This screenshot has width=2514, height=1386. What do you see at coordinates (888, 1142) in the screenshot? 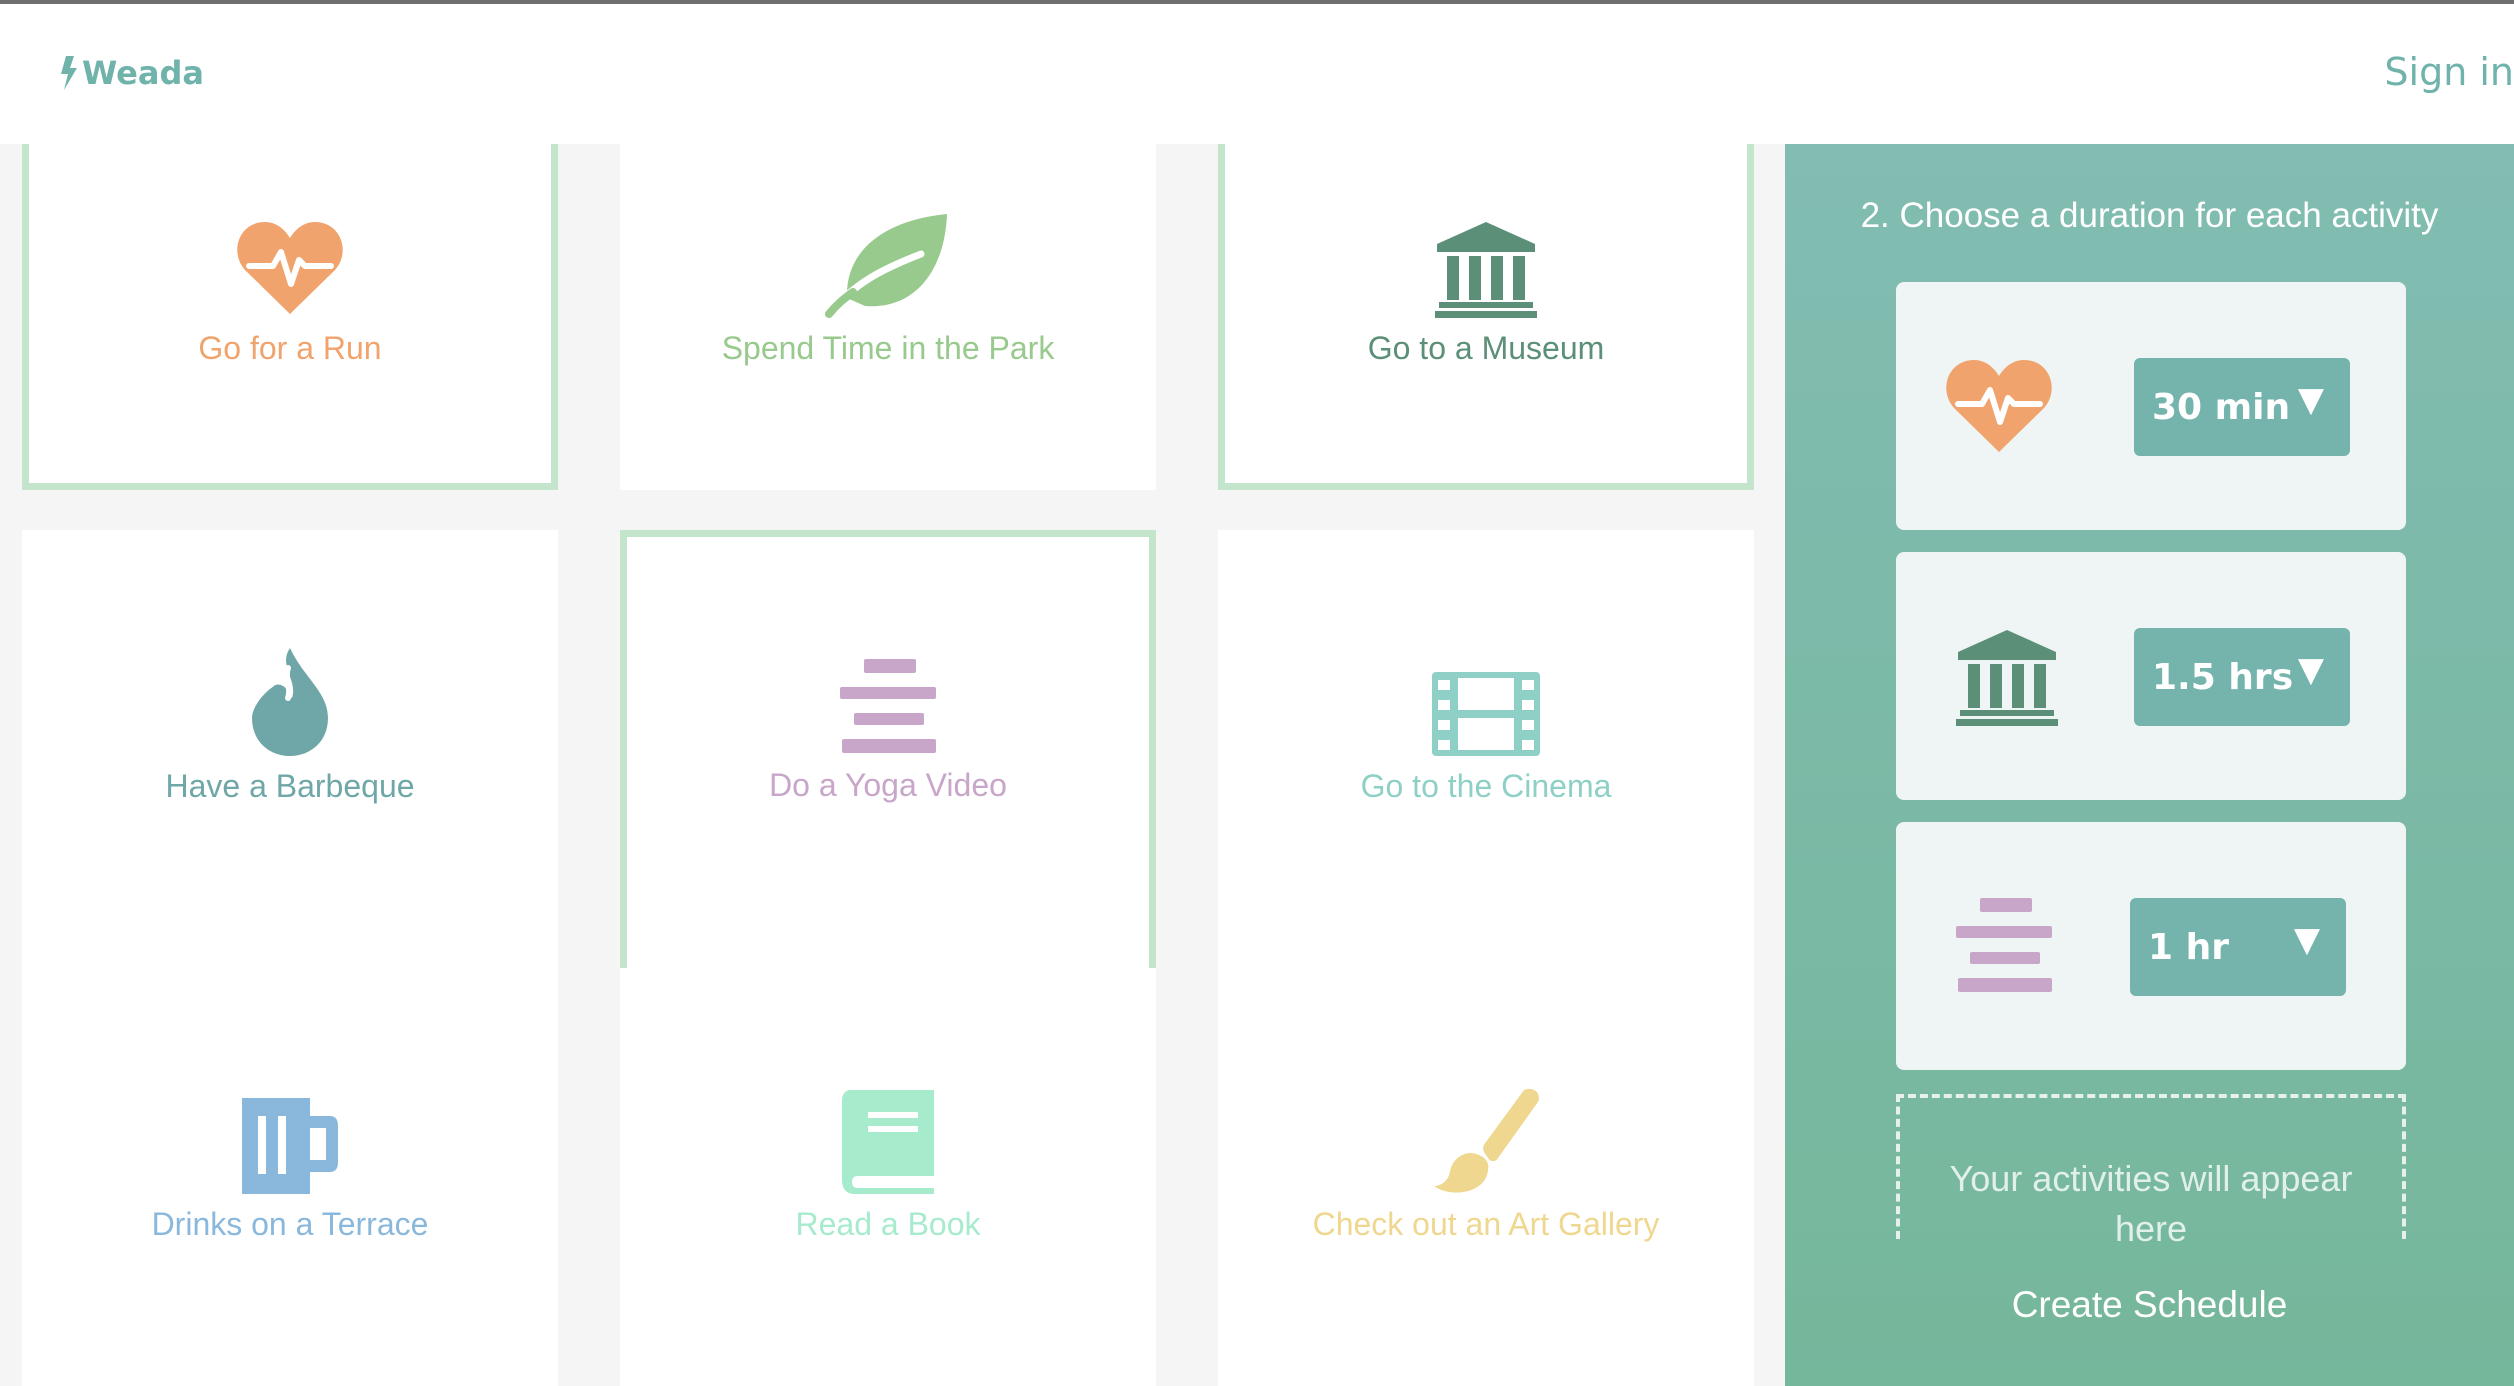
I see `book-icon` at bounding box center [888, 1142].